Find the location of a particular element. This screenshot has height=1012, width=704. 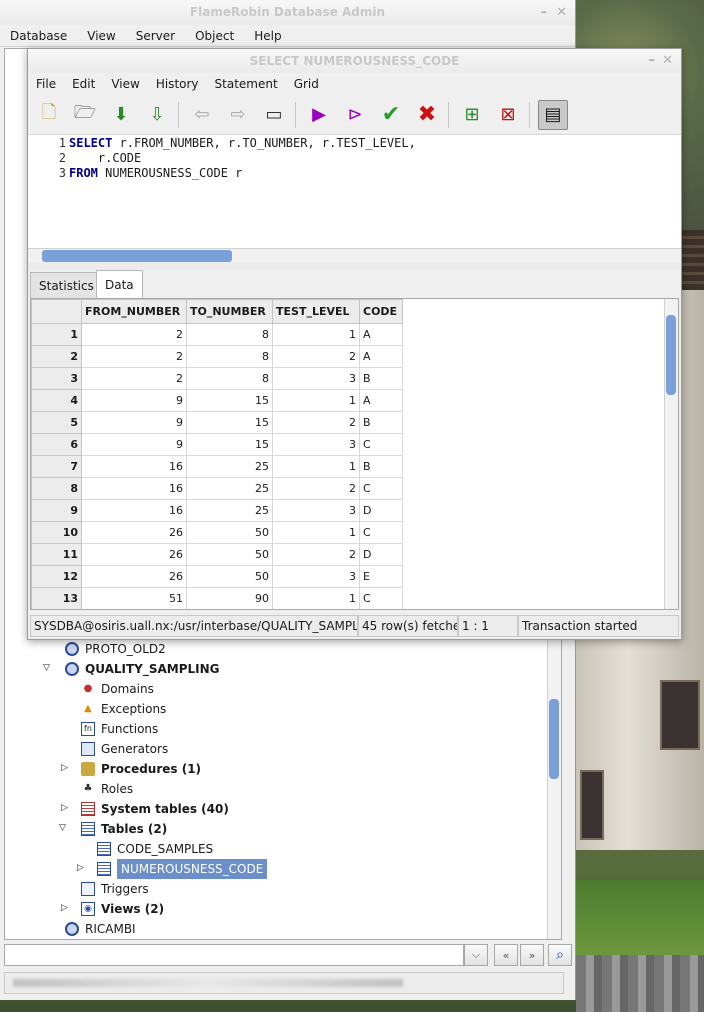

execute-plan-icon: ⊳ is located at coordinates (355, 115).